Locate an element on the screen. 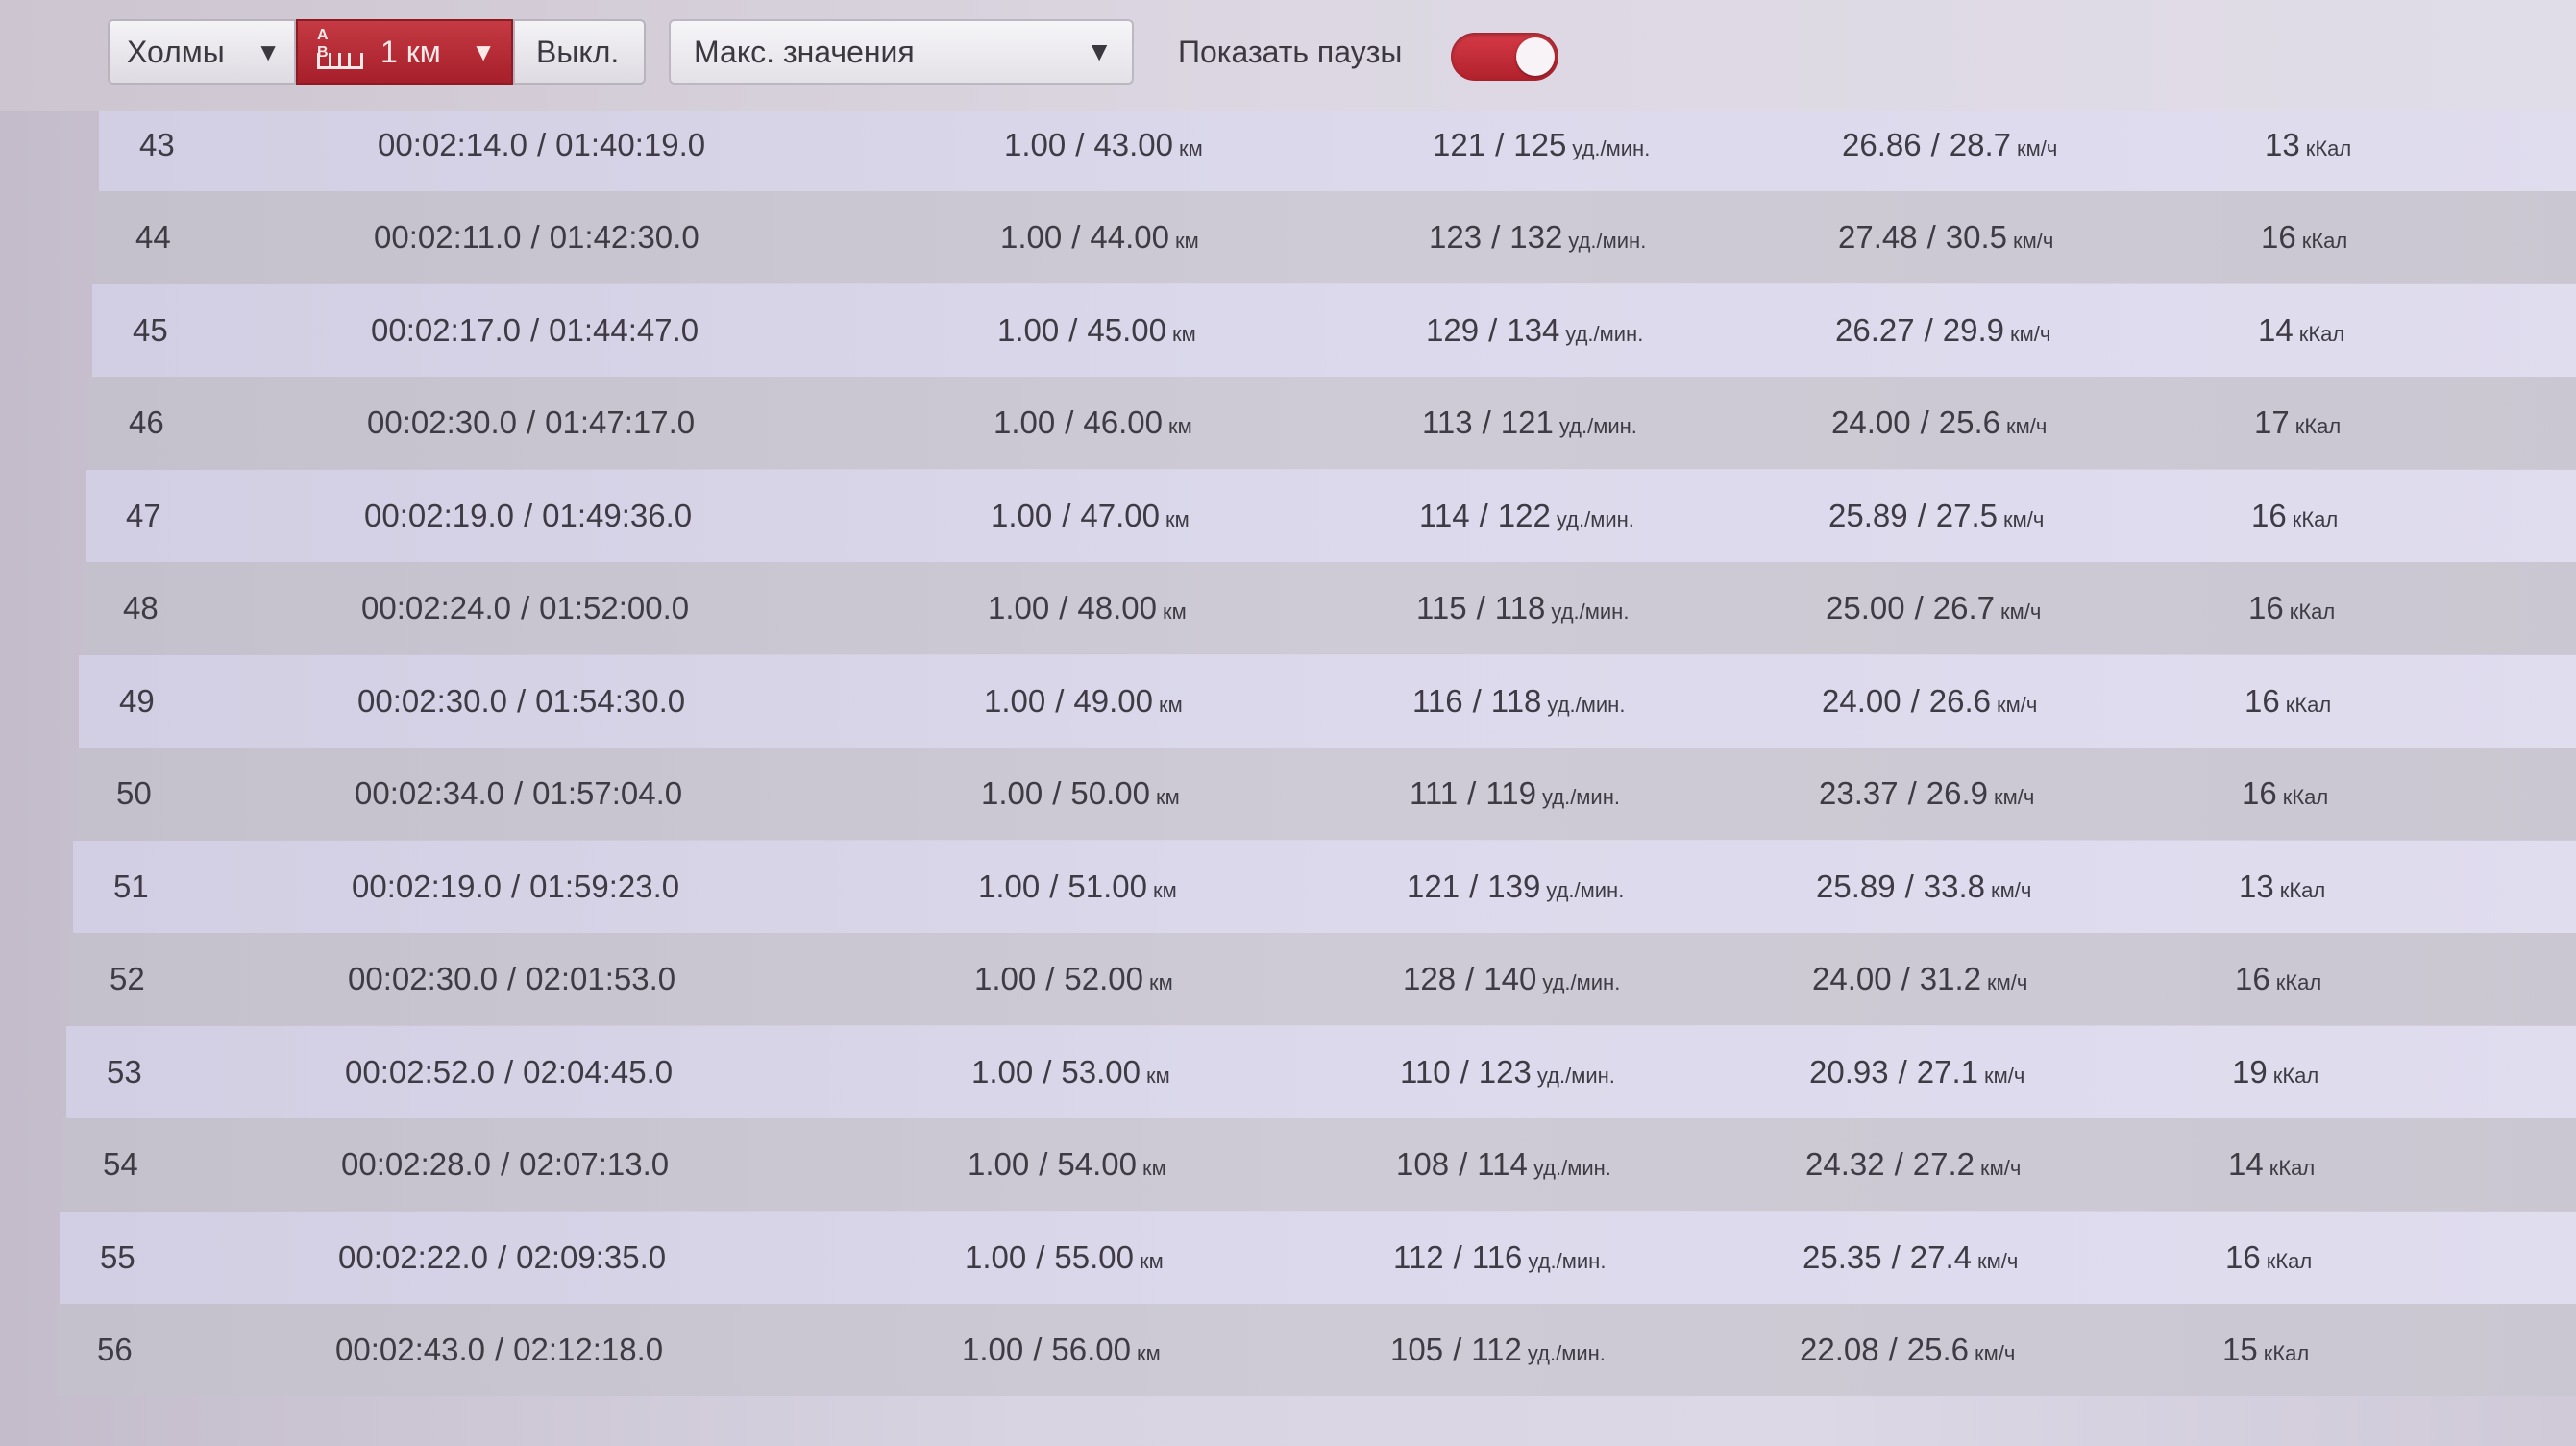 The width and height of the screenshot is (2576, 1446). lap-distance: 1.00/49.00 км is located at coordinates (1083, 701).